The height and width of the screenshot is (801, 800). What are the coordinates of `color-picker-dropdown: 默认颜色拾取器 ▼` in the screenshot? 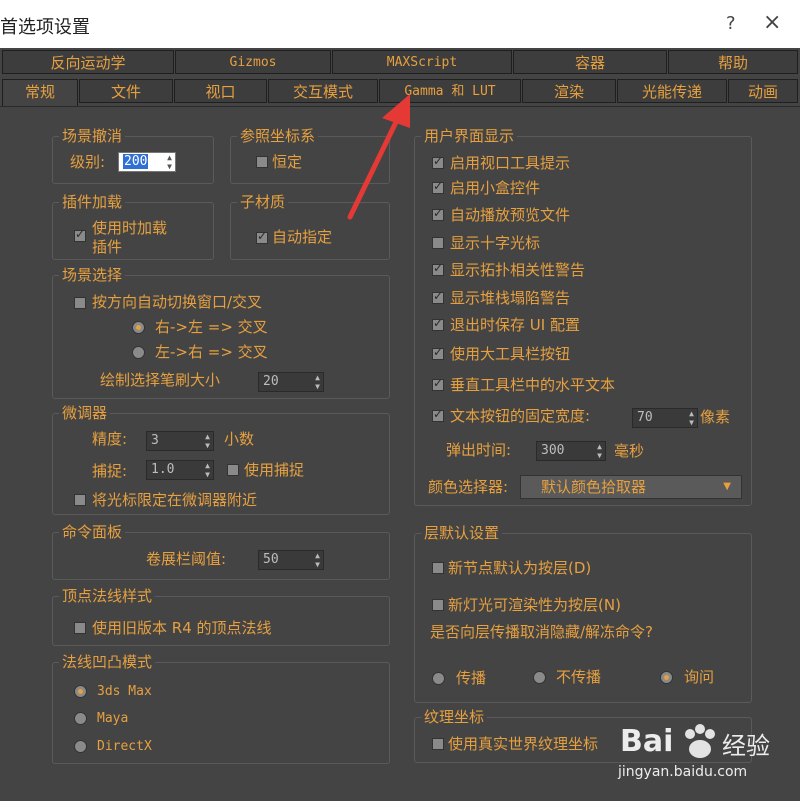 It's located at (631, 487).